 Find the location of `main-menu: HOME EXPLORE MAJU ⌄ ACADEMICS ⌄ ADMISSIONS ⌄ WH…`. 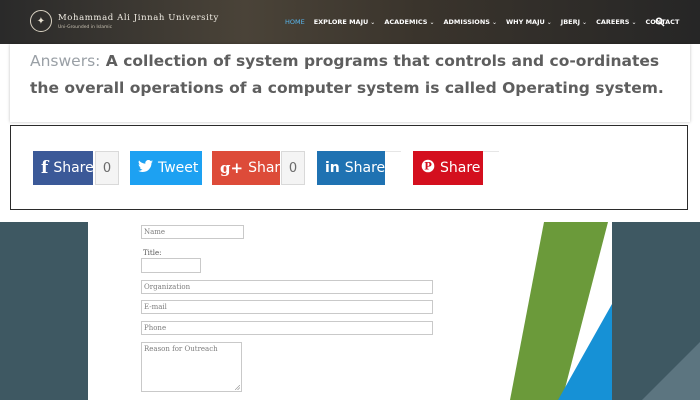

main-menu: HOME EXPLORE MAJU ⌄ ACADEMICS ⌄ ADMISSIONS ⌄ WH… is located at coordinates (486, 22).